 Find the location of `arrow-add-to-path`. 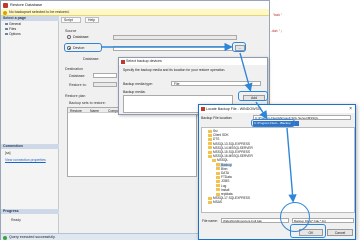

arrow-add-to-path is located at coordinates (261, 110).